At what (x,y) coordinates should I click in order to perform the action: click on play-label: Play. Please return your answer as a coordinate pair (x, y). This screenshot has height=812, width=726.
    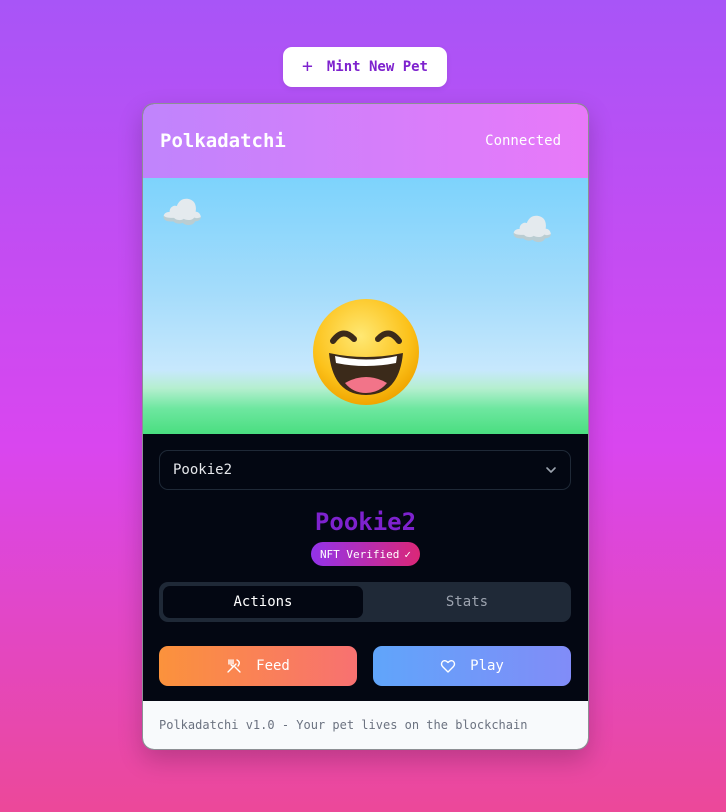
    Looking at the image, I should click on (487, 666).